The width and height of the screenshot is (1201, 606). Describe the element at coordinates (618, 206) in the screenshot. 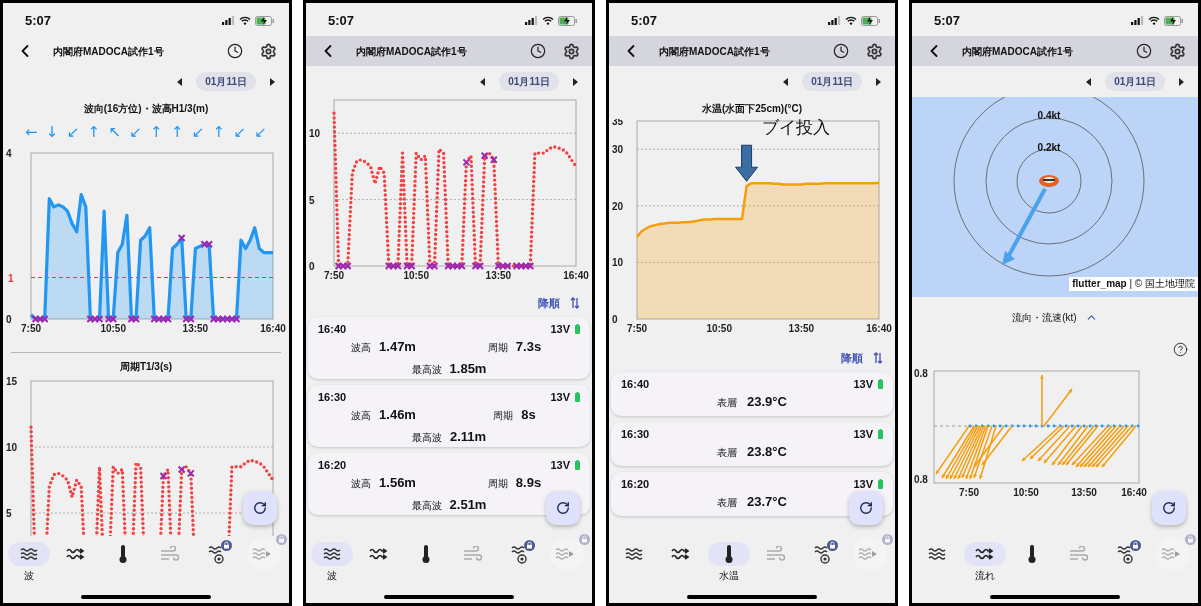

I see `axis-label: 20` at that location.